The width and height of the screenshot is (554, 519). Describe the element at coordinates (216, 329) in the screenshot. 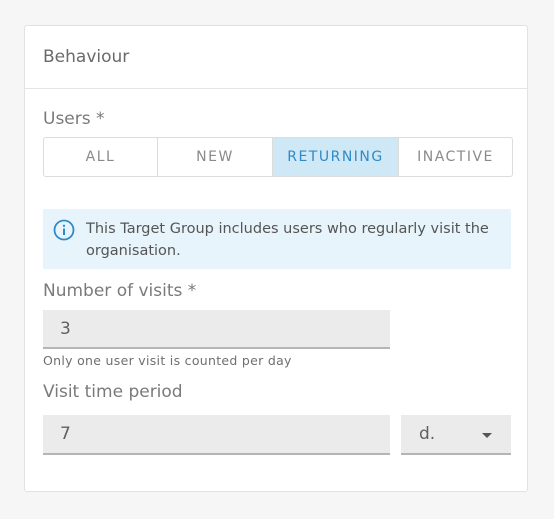

I see `visits-input: 3` at that location.